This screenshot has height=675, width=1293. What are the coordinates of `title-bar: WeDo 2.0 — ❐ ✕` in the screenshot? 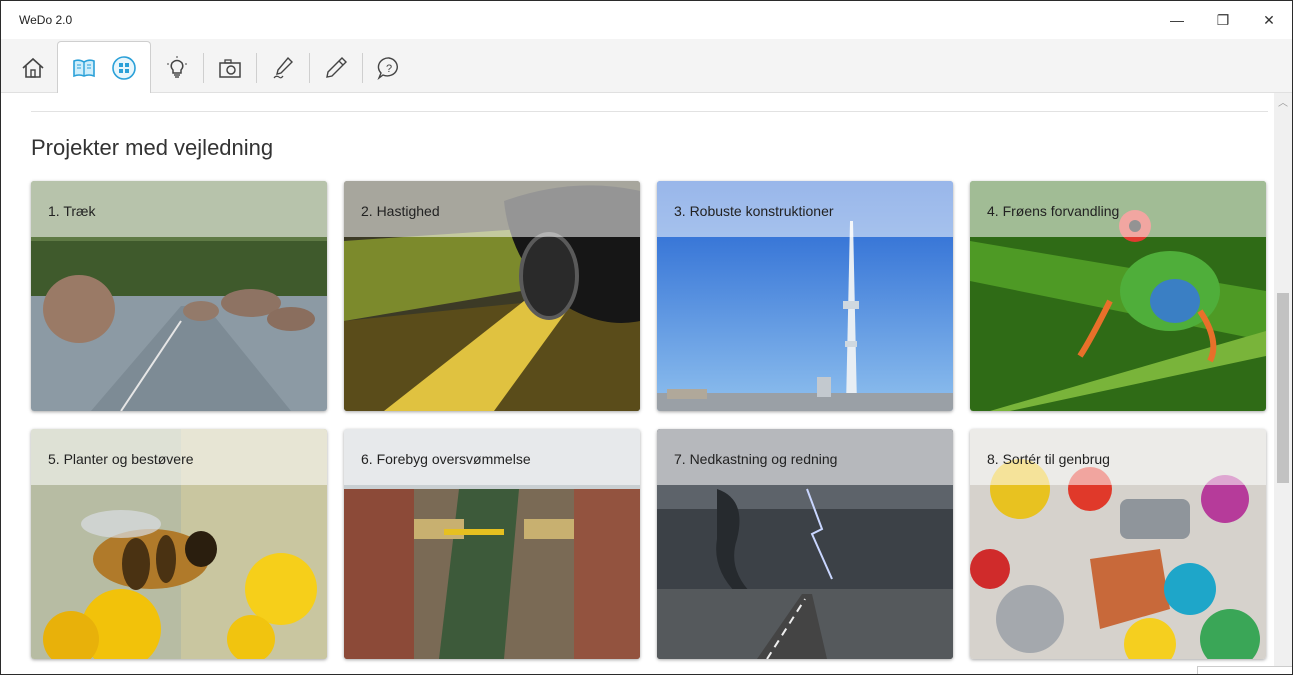 It's located at (646, 20).